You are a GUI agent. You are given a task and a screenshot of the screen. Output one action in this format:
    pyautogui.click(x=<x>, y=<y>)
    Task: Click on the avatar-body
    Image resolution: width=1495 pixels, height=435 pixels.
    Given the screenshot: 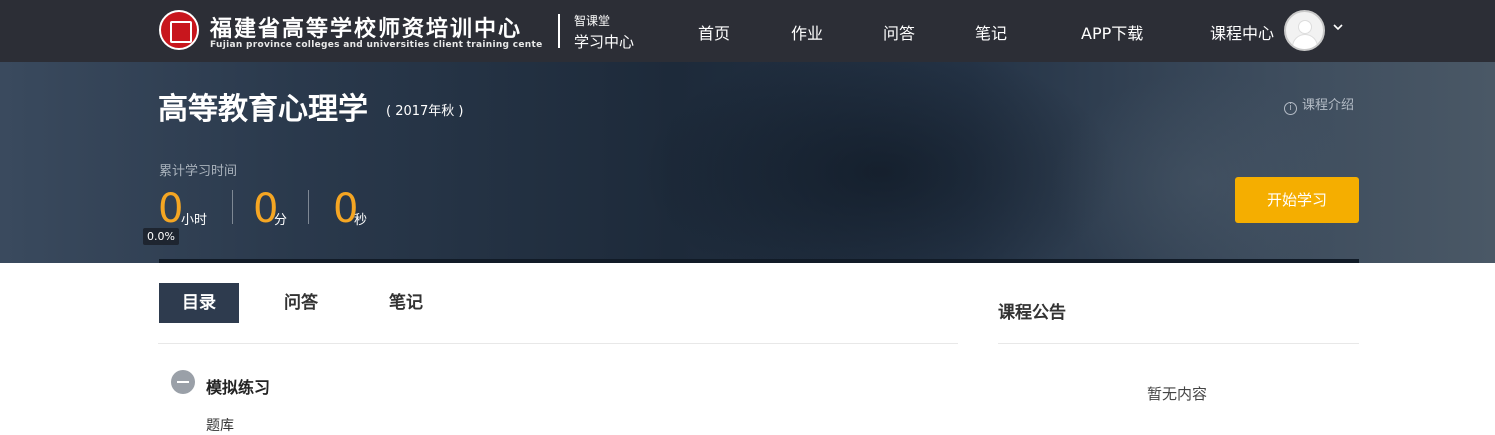 What is the action you would take?
    pyautogui.click(x=1305, y=42)
    